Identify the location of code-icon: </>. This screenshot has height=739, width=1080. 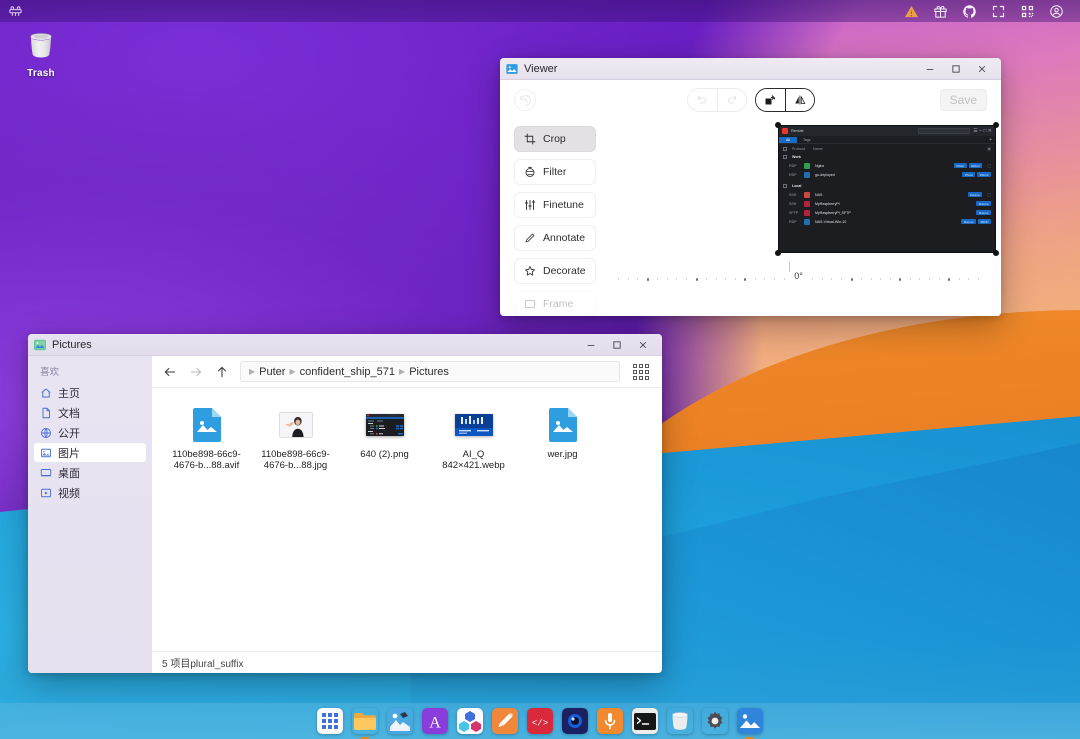
(540, 721).